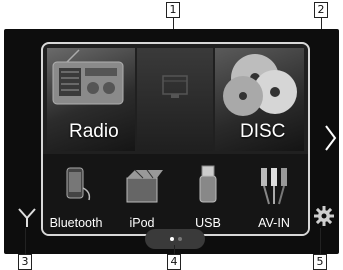  I want to click on callout-5: 5, so click(320, 262).